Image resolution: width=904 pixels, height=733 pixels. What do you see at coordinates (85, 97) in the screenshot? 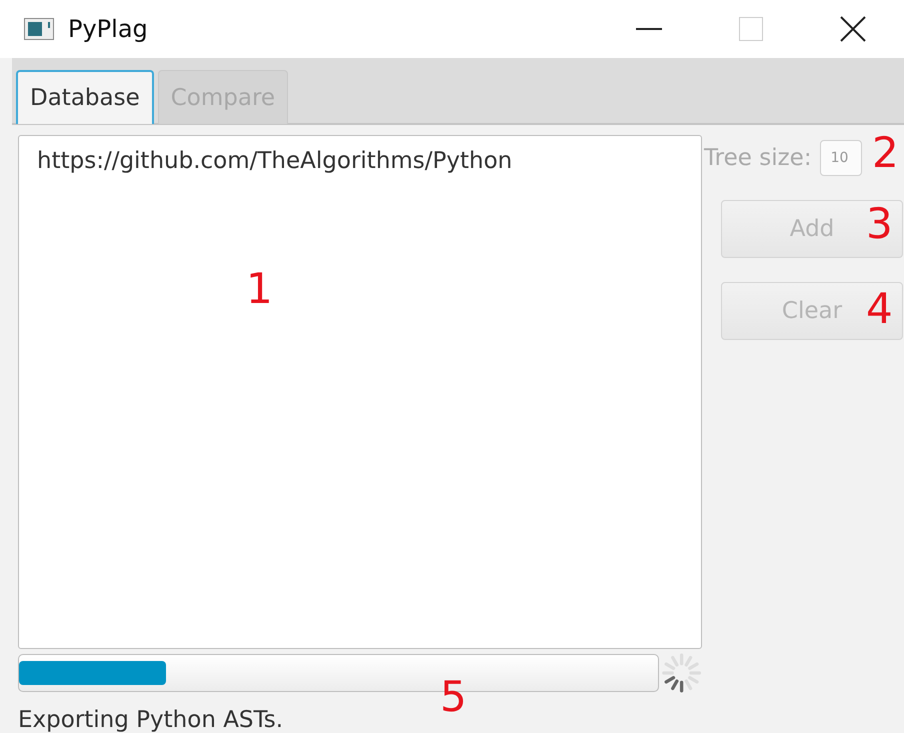
I see `tab: Database` at bounding box center [85, 97].